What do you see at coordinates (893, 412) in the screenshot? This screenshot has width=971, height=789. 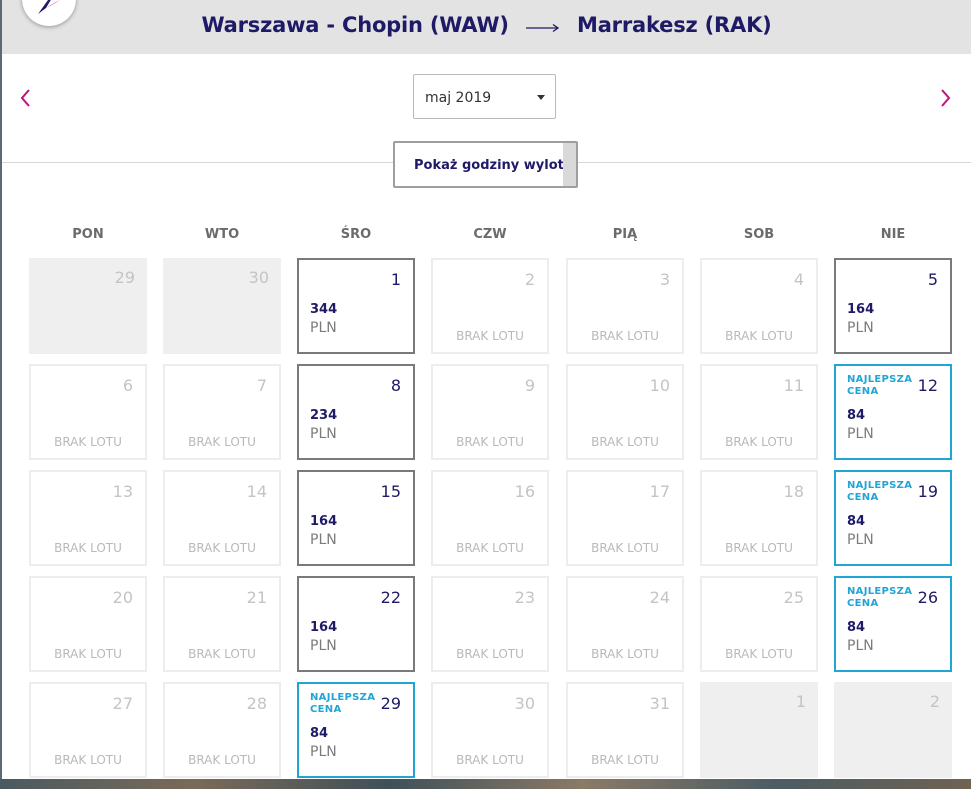 I see `calendar-day-cell: 12 NAJLEPSZA CENA 84 PLN` at bounding box center [893, 412].